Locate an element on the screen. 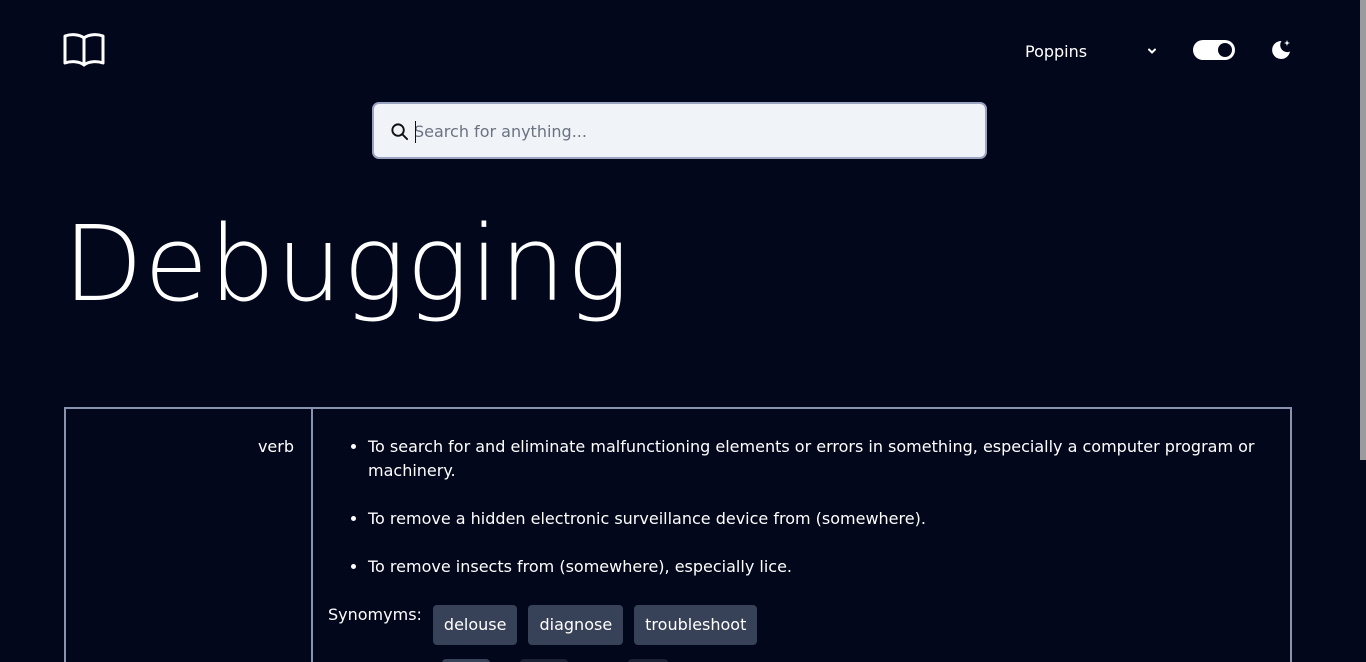  theme-toggle is located at coordinates (1214, 50).